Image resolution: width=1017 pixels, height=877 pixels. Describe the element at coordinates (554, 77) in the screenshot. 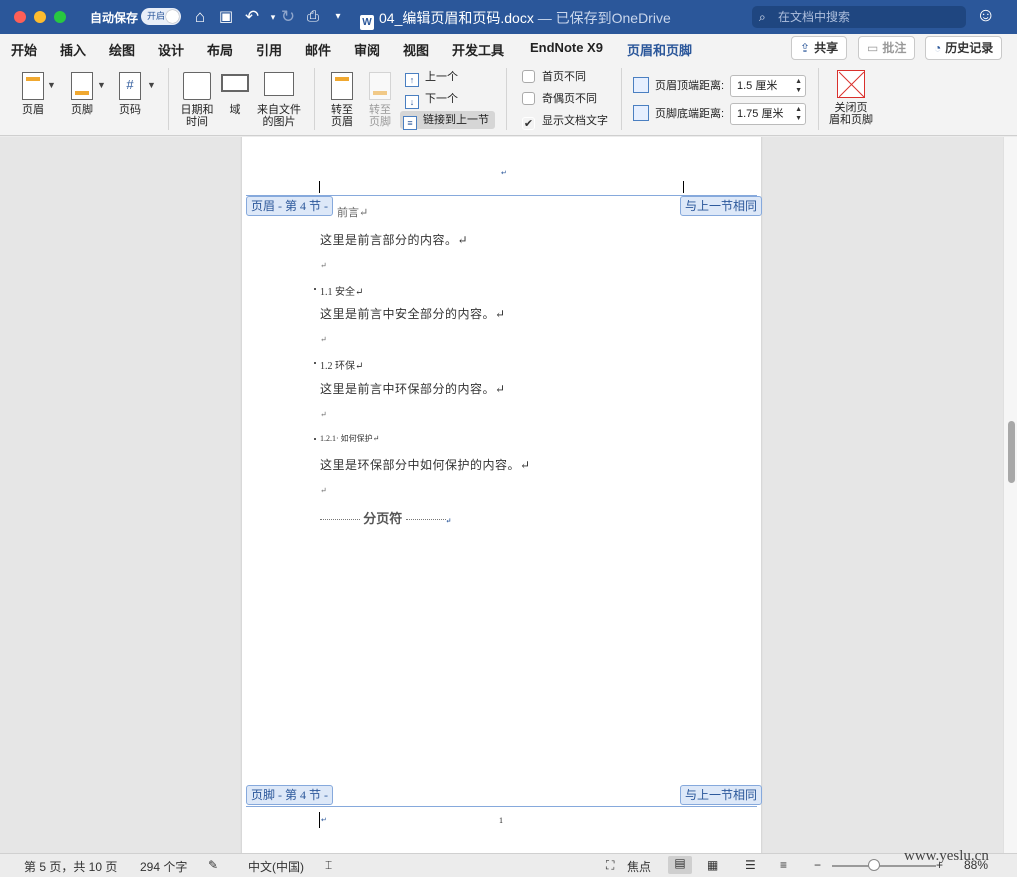

I see `different-first-page-checkbox: 首页不同` at that location.